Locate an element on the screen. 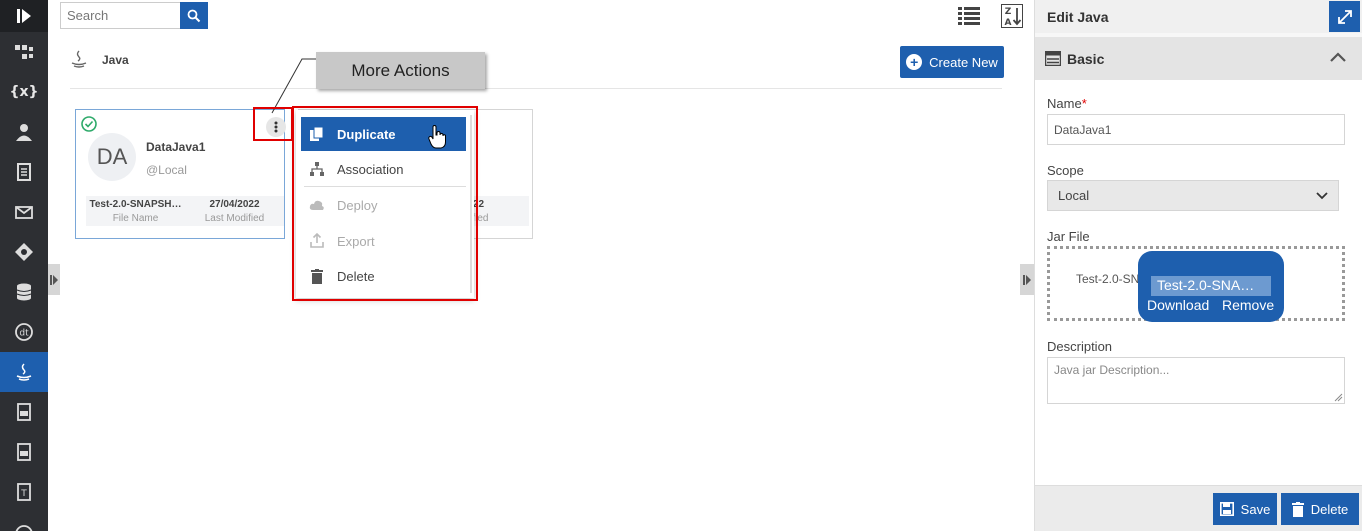 This screenshot has width=1362, height=531. form-icon is located at coordinates (1053, 58).